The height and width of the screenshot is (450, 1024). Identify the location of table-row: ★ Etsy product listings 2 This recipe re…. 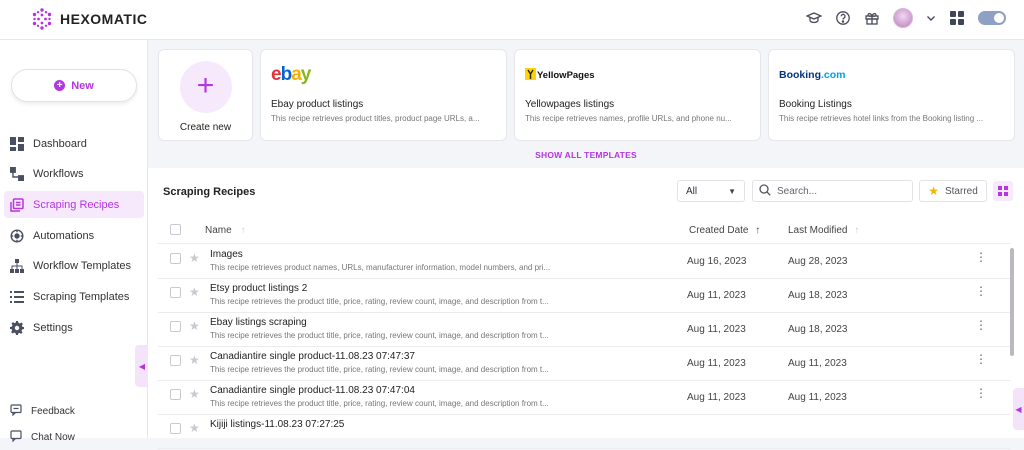
(584, 296).